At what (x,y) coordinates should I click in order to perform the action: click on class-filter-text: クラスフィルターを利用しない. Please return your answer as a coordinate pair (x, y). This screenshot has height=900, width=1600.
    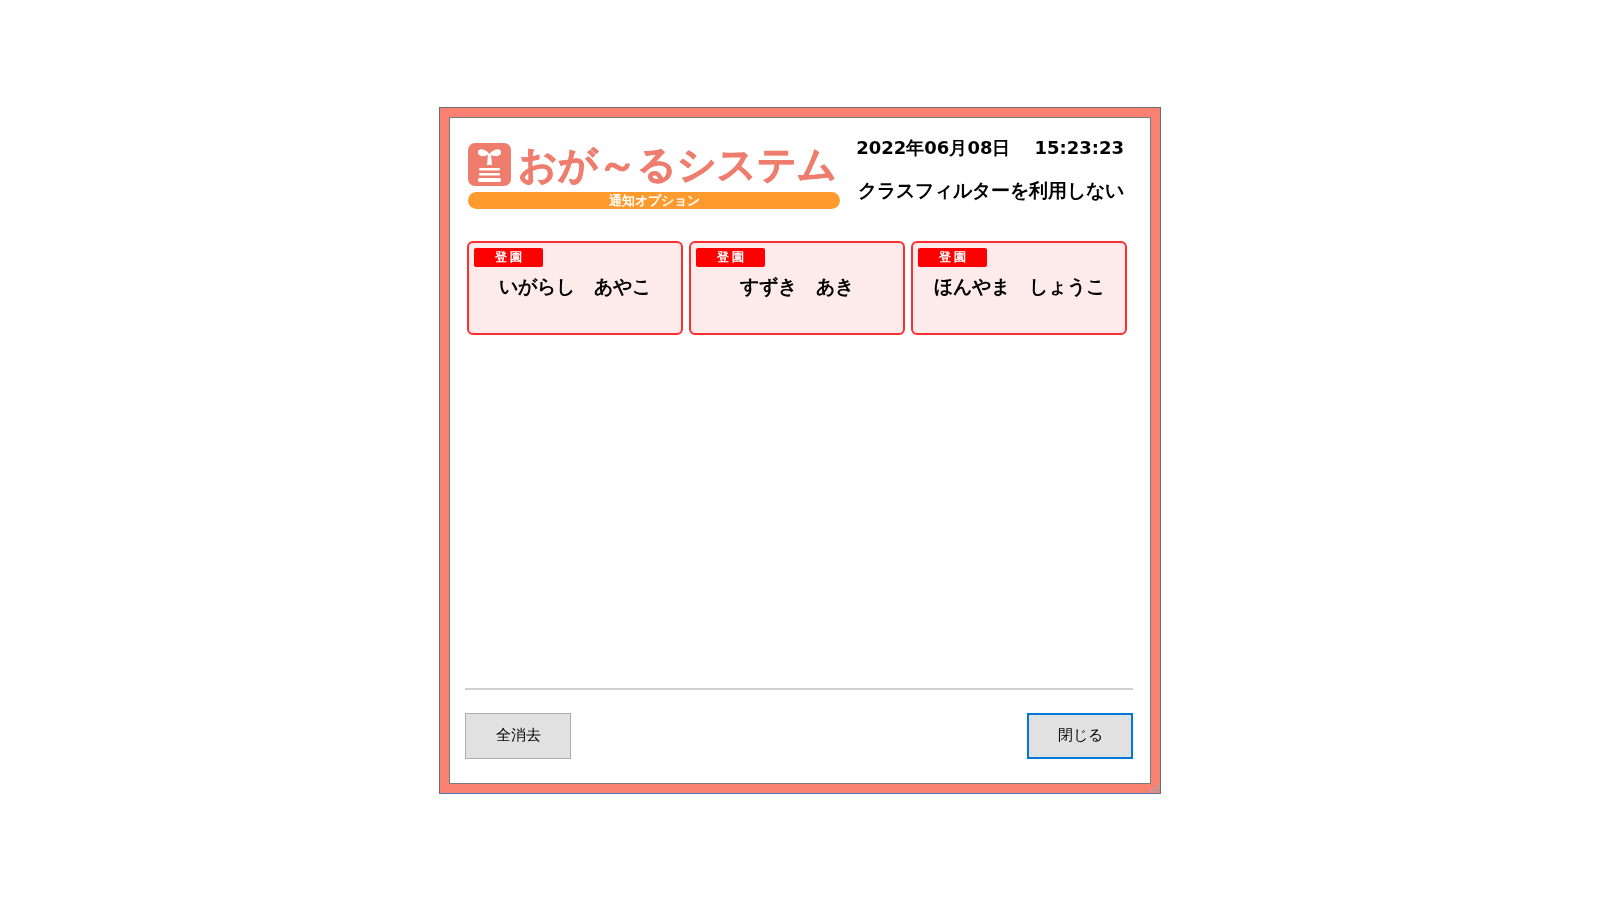
    Looking at the image, I should click on (990, 189).